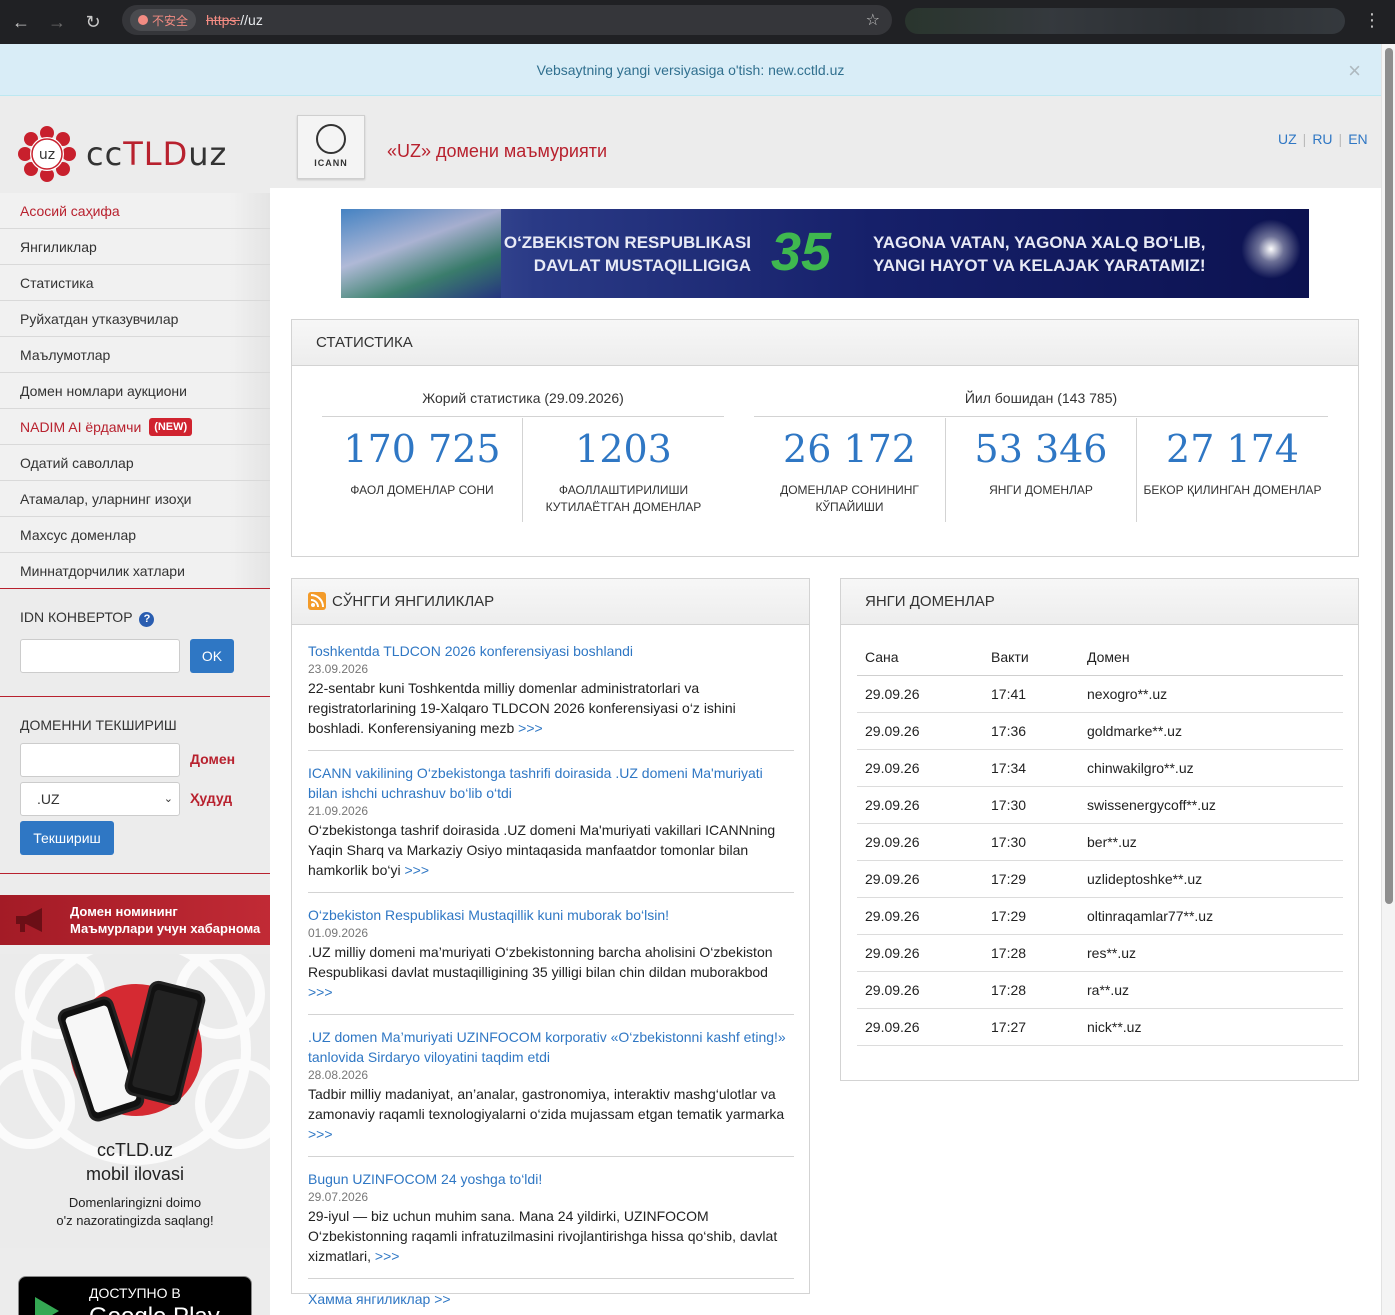  I want to click on domain-name: chinwakilgro**.uz, so click(1140, 768).